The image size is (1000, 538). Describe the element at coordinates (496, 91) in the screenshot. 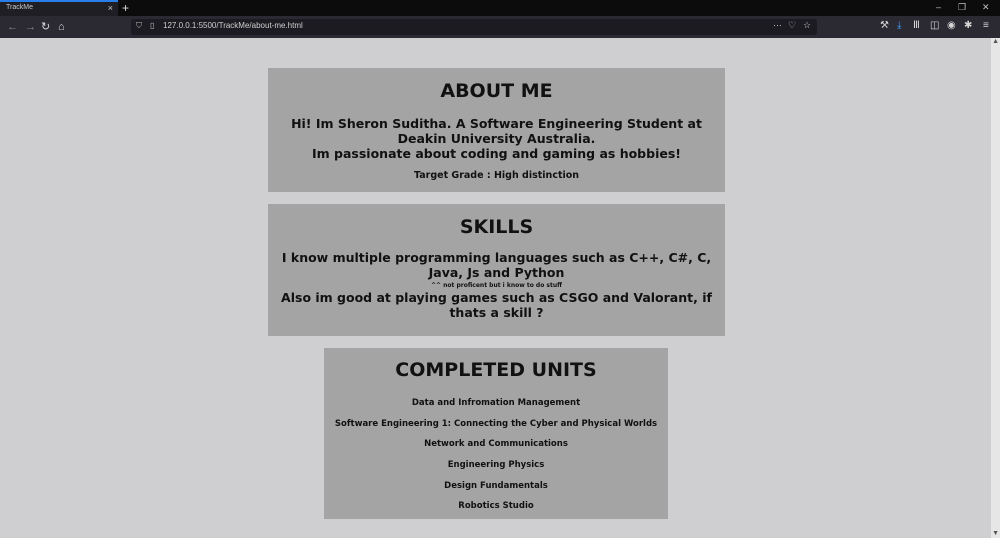

I see `about-title: ABOUT ME` at that location.